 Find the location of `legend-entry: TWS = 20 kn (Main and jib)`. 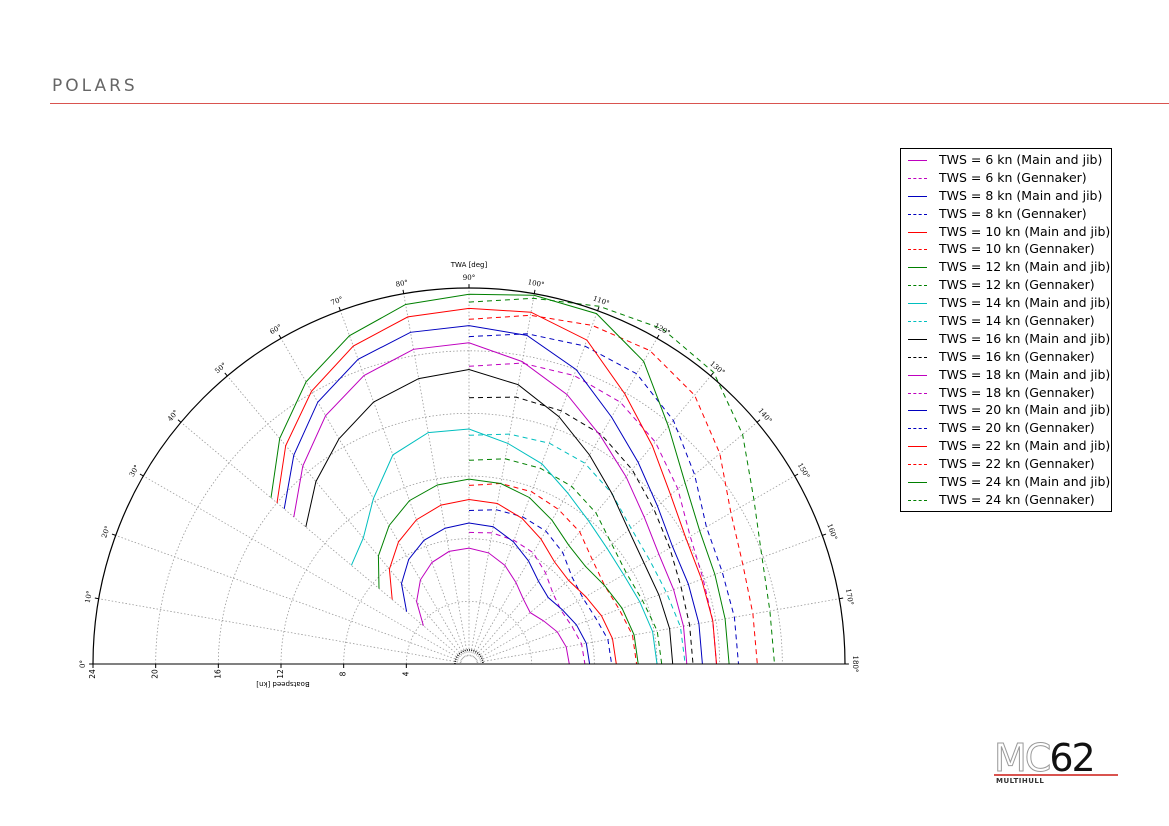

legend-entry: TWS = 20 kn (Main and jib) is located at coordinates (1006, 410).